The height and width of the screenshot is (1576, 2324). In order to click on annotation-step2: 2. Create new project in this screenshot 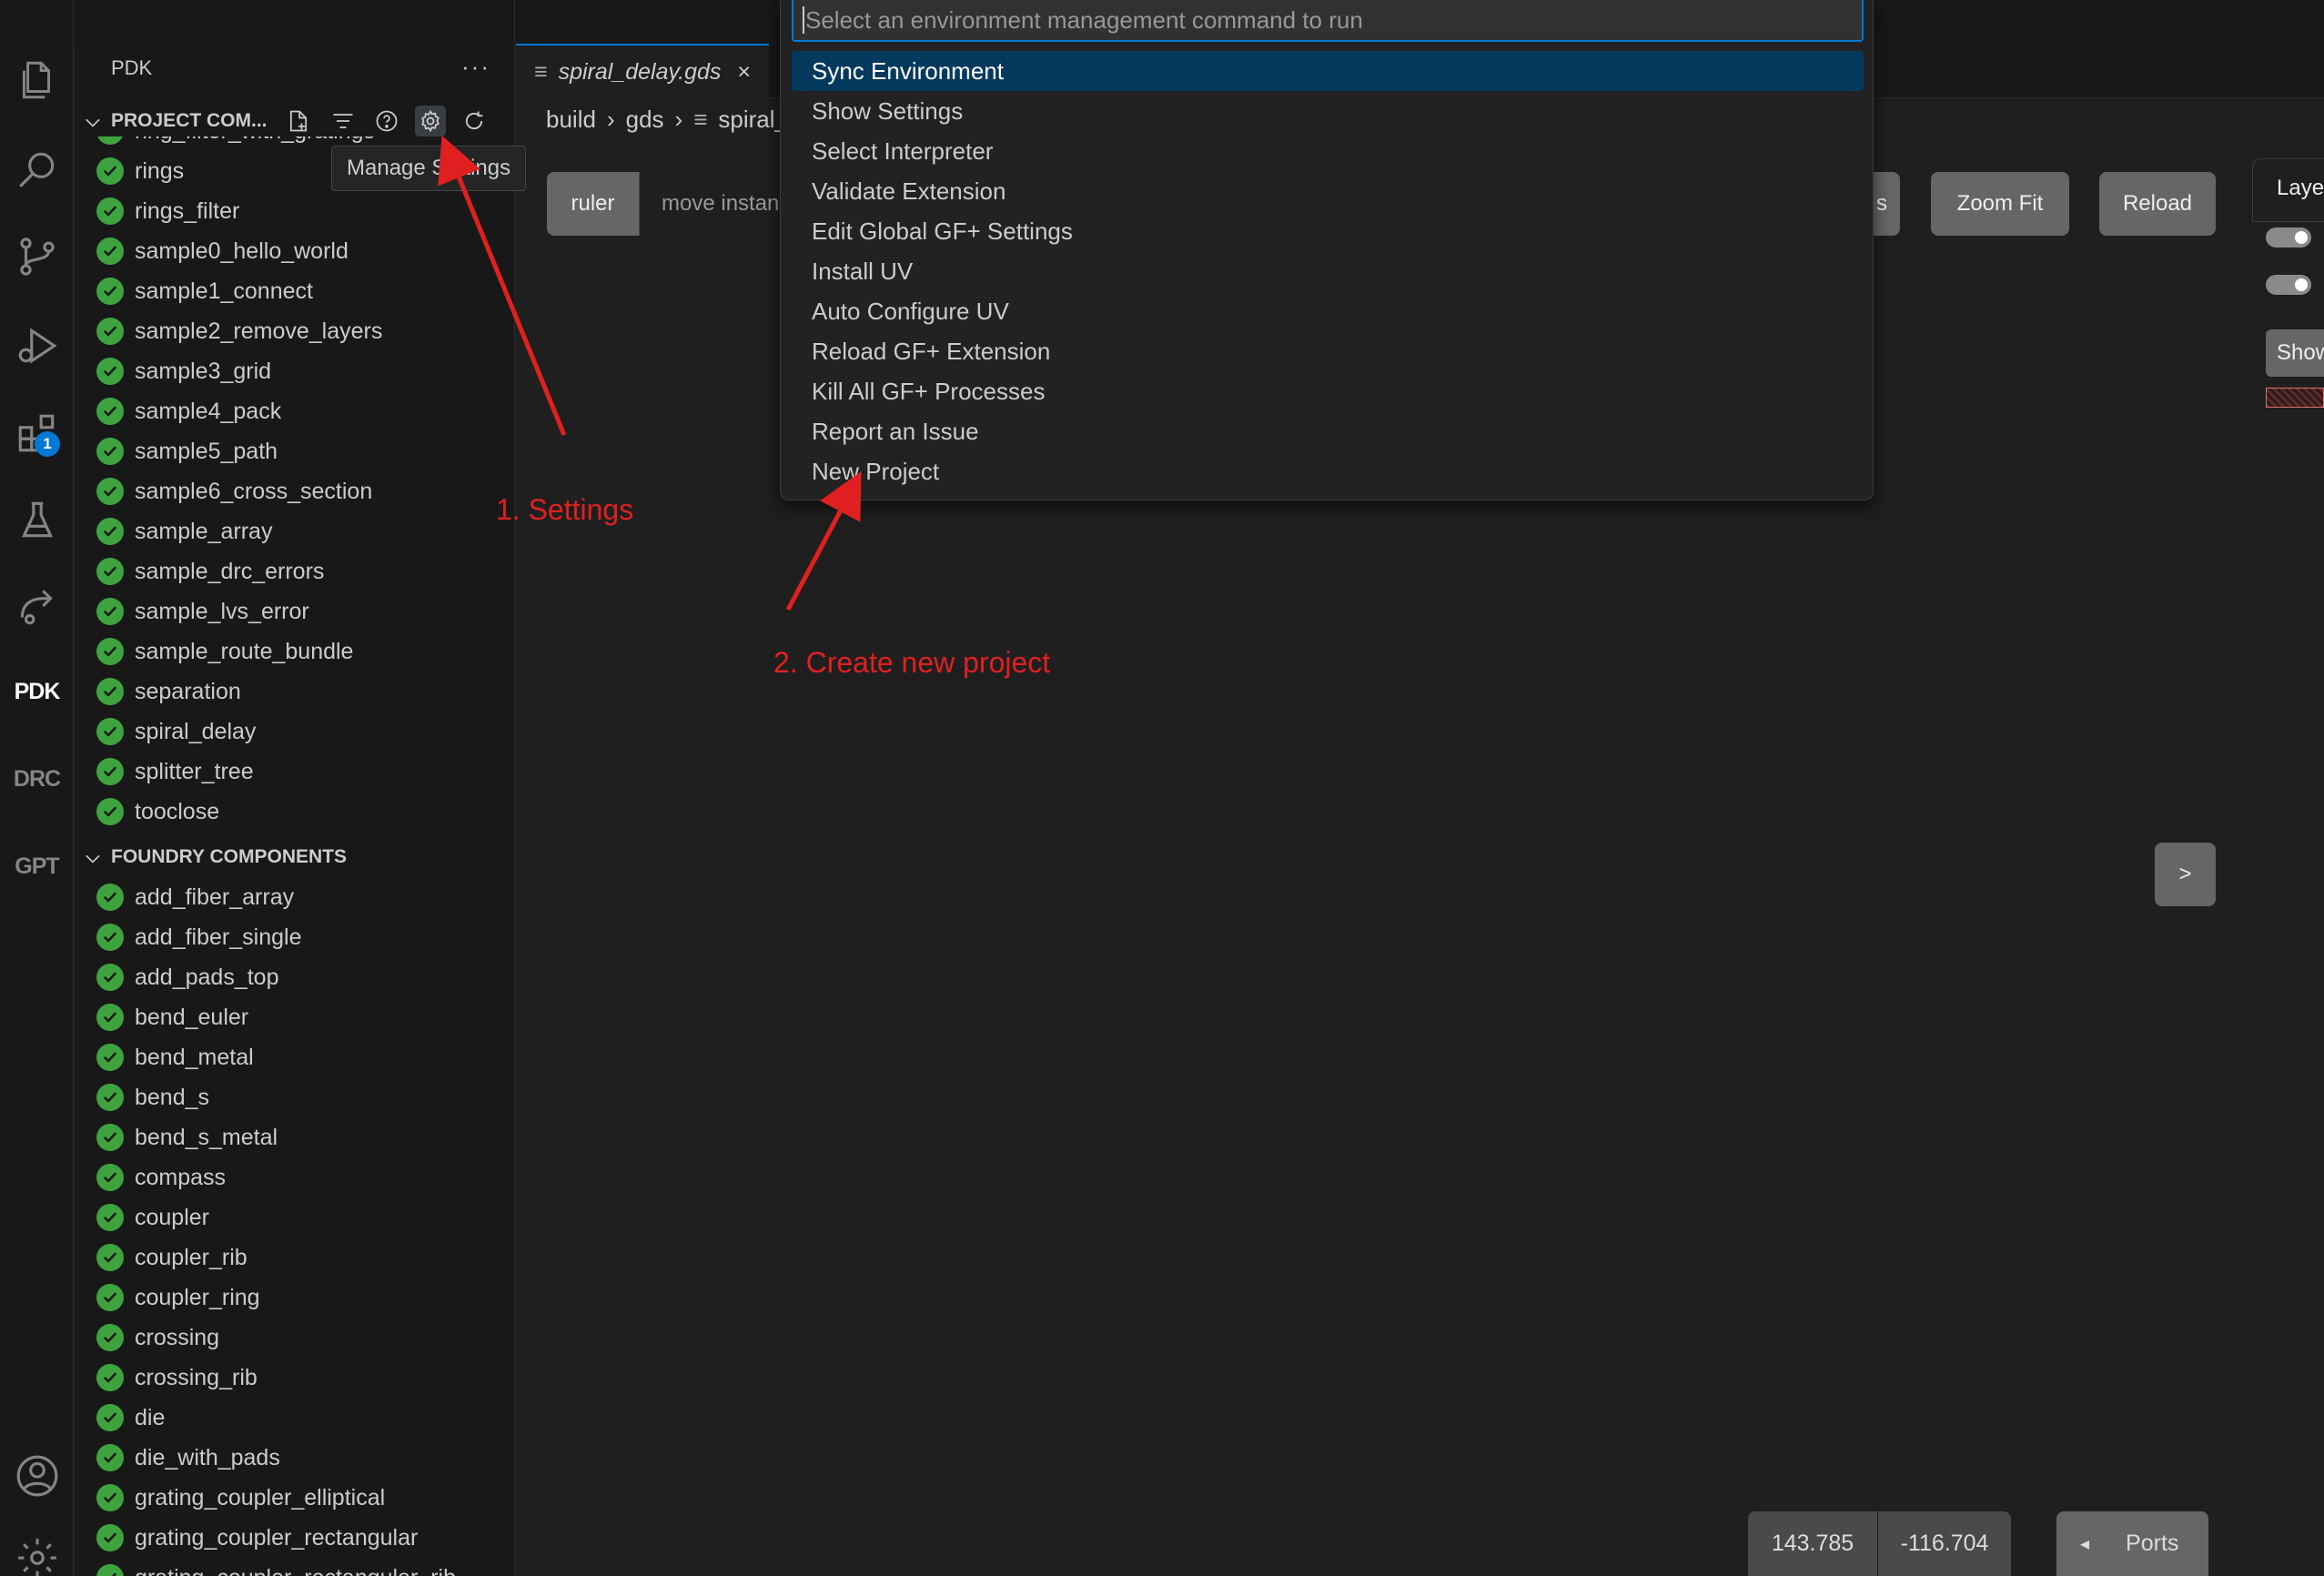, I will do `click(912, 662)`.